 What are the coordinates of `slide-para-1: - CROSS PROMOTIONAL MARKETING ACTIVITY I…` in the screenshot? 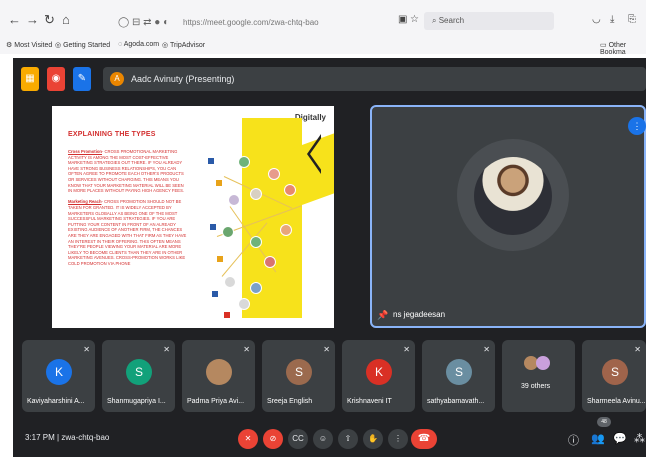 It's located at (126, 171).